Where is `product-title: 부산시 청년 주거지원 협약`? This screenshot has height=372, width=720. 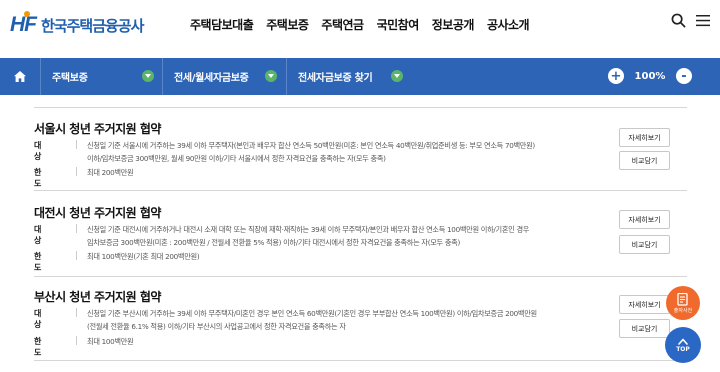 product-title: 부산시 청년 주거지원 협약 is located at coordinates (97, 297).